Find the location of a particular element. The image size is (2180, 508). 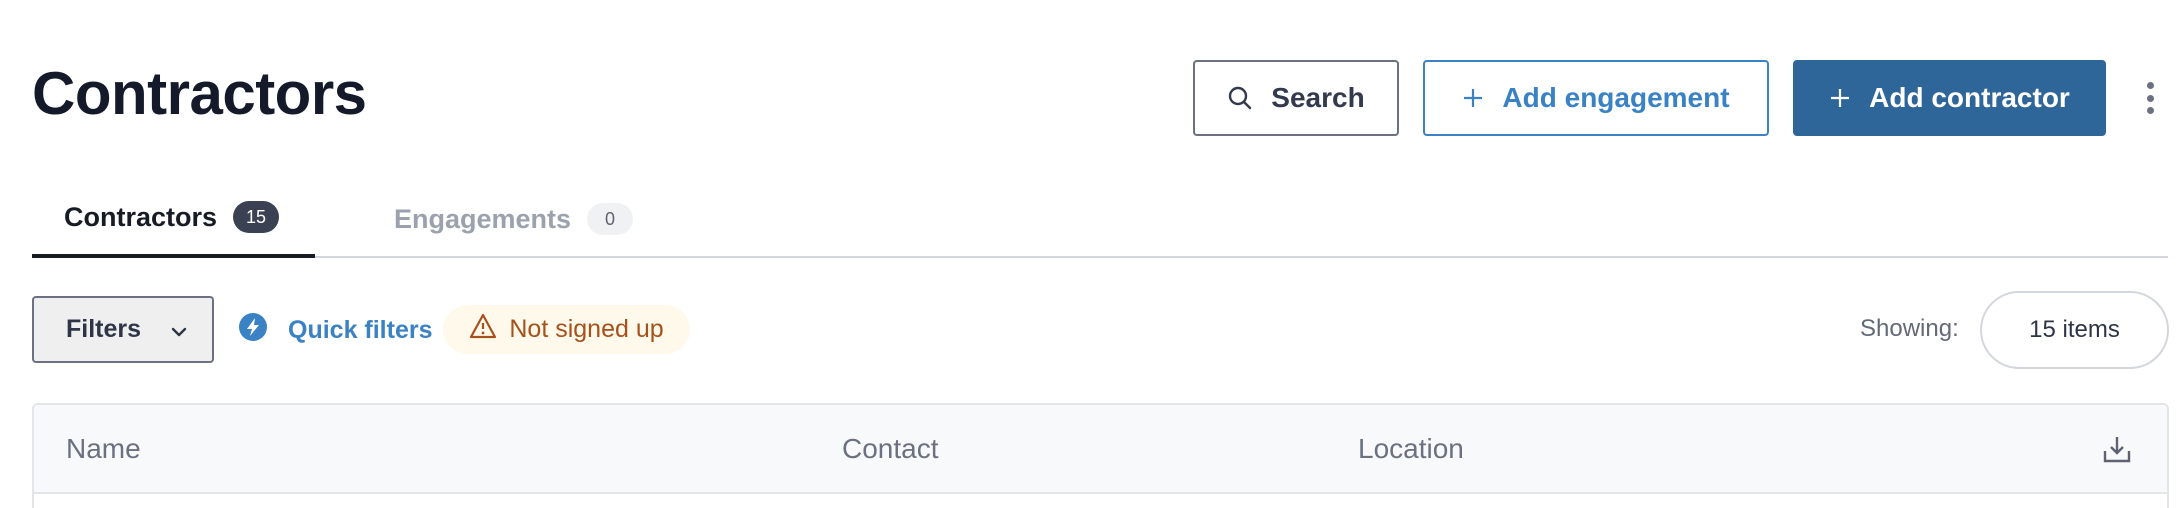

pill-label: Not signed up is located at coordinates (586, 329).